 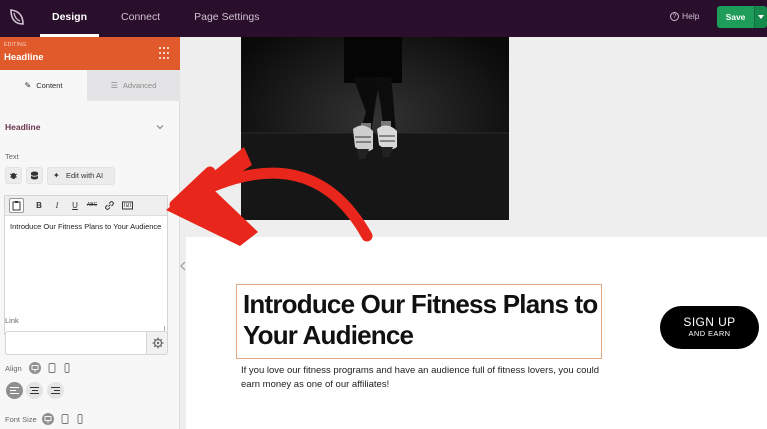 What do you see at coordinates (24, 57) in the screenshot?
I see `panel-title: Headline` at bounding box center [24, 57].